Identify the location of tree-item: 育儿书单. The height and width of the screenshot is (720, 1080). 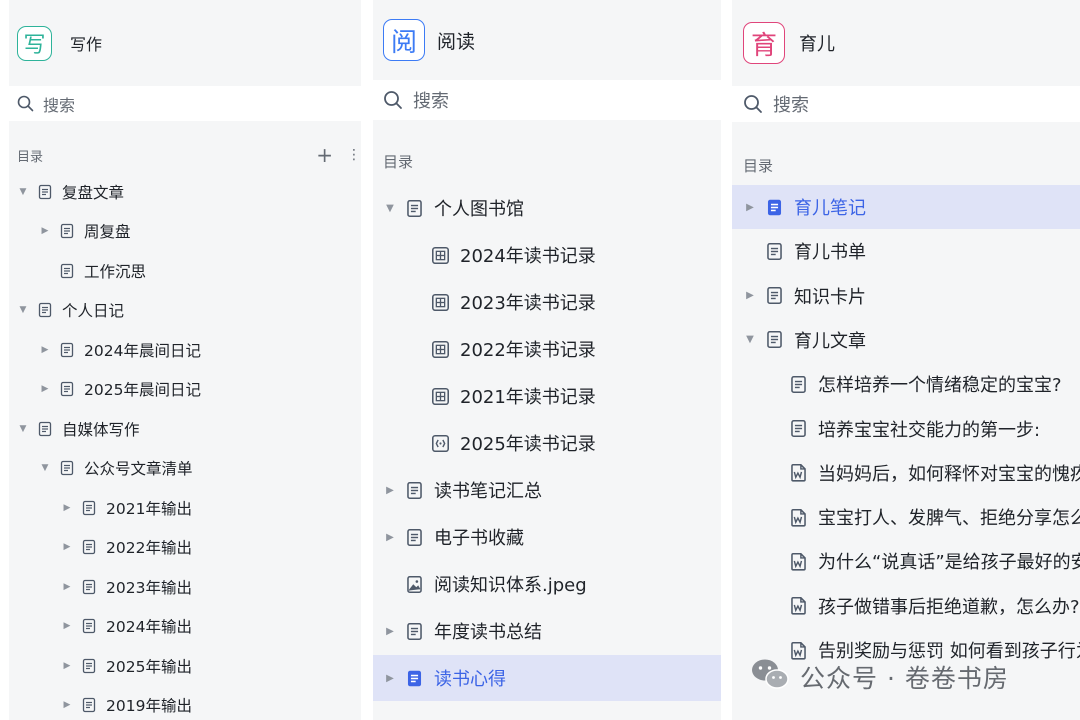
(906, 251).